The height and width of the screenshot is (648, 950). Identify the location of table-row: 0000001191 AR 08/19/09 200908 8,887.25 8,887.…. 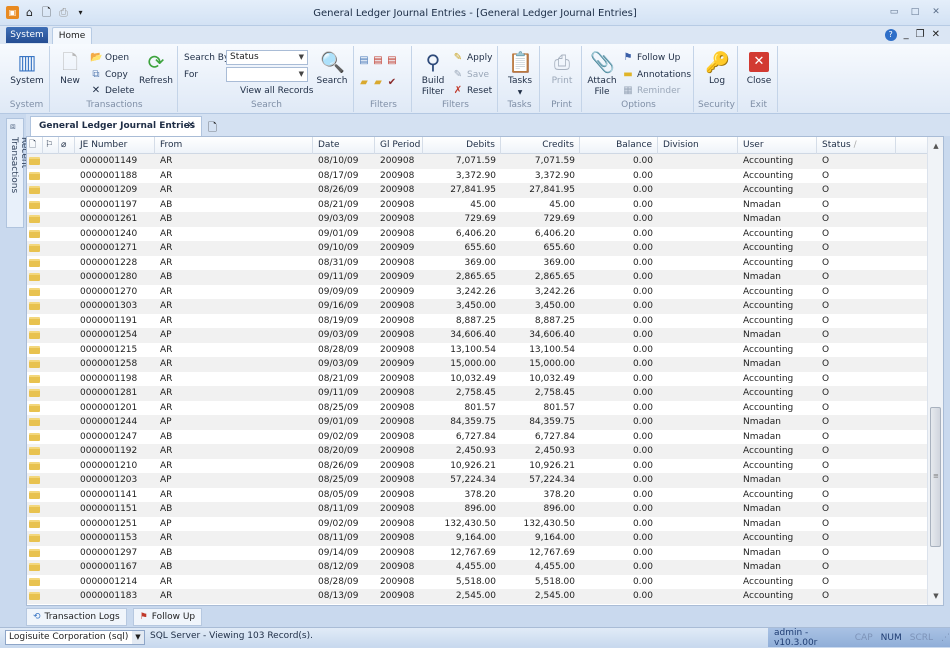
(477, 321).